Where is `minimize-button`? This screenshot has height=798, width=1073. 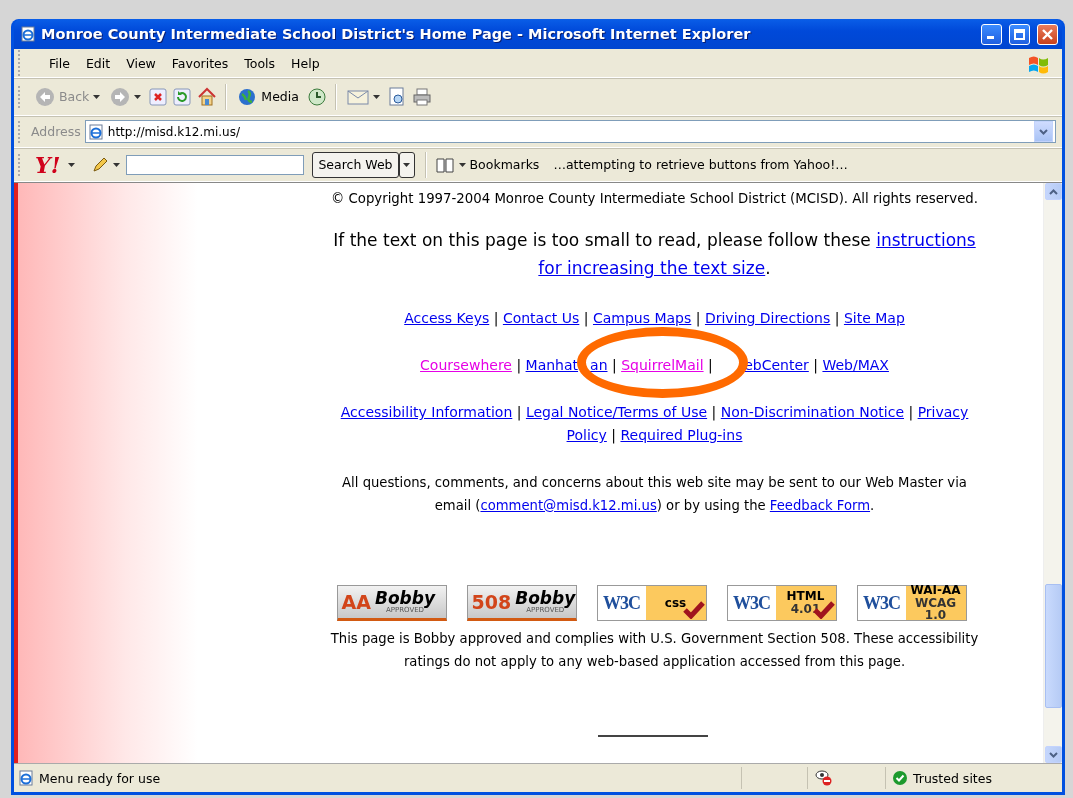 minimize-button is located at coordinates (991, 34).